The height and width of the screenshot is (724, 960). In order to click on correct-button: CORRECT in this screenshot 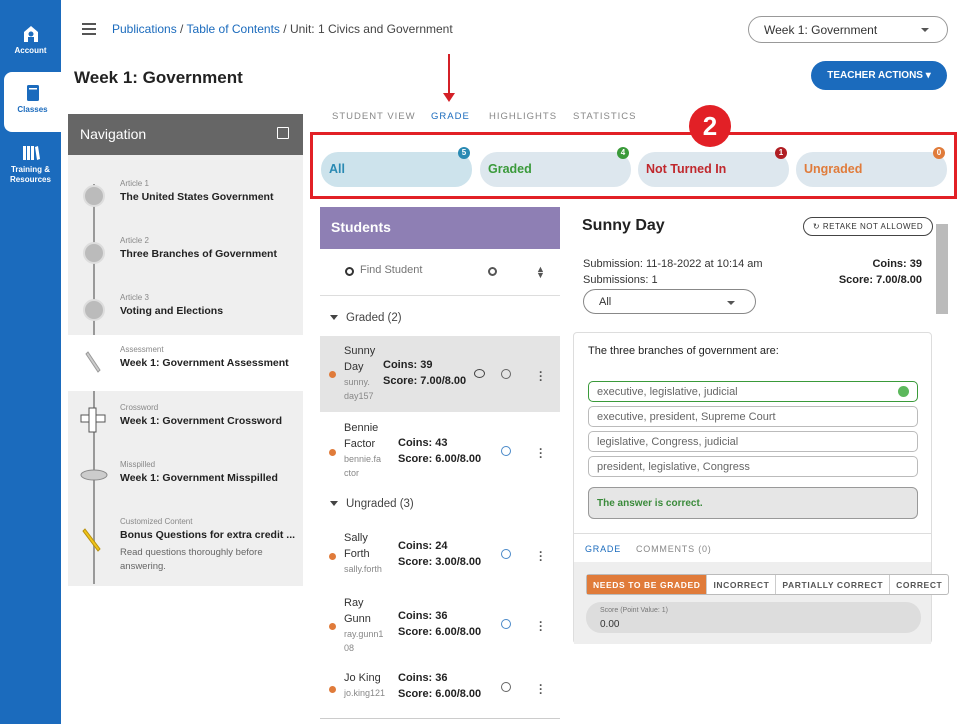, I will do `click(919, 584)`.